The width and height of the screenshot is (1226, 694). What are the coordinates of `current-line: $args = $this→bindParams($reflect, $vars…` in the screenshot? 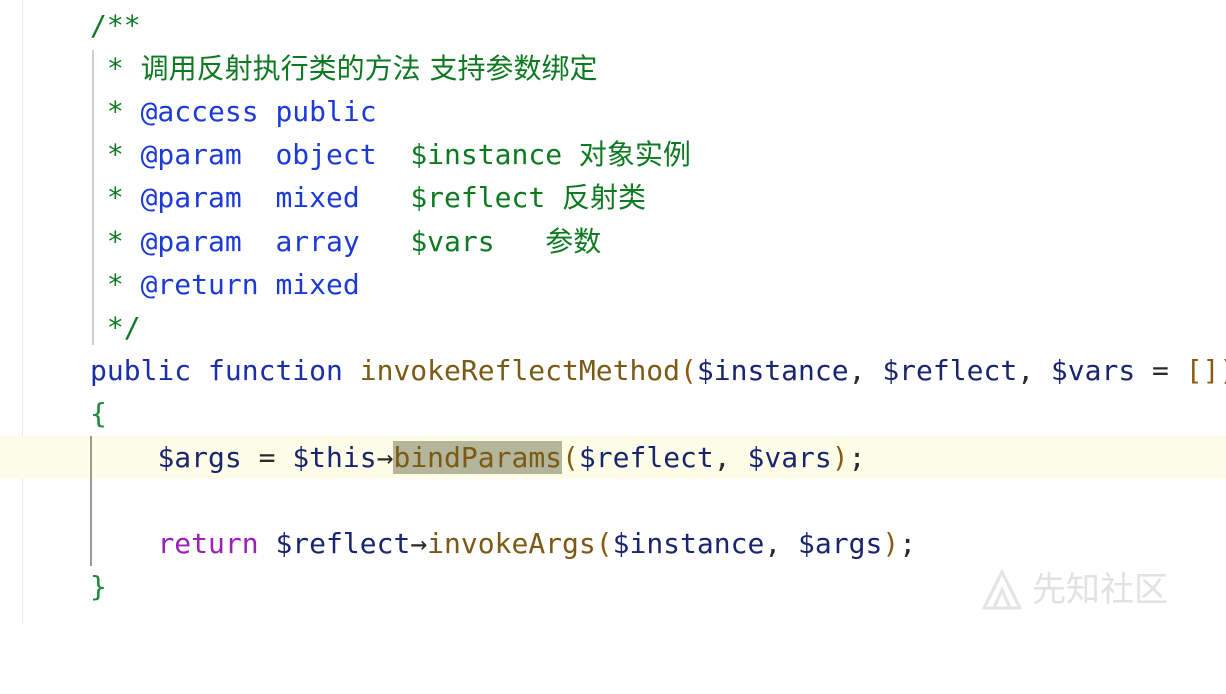 It's located at (613, 457).